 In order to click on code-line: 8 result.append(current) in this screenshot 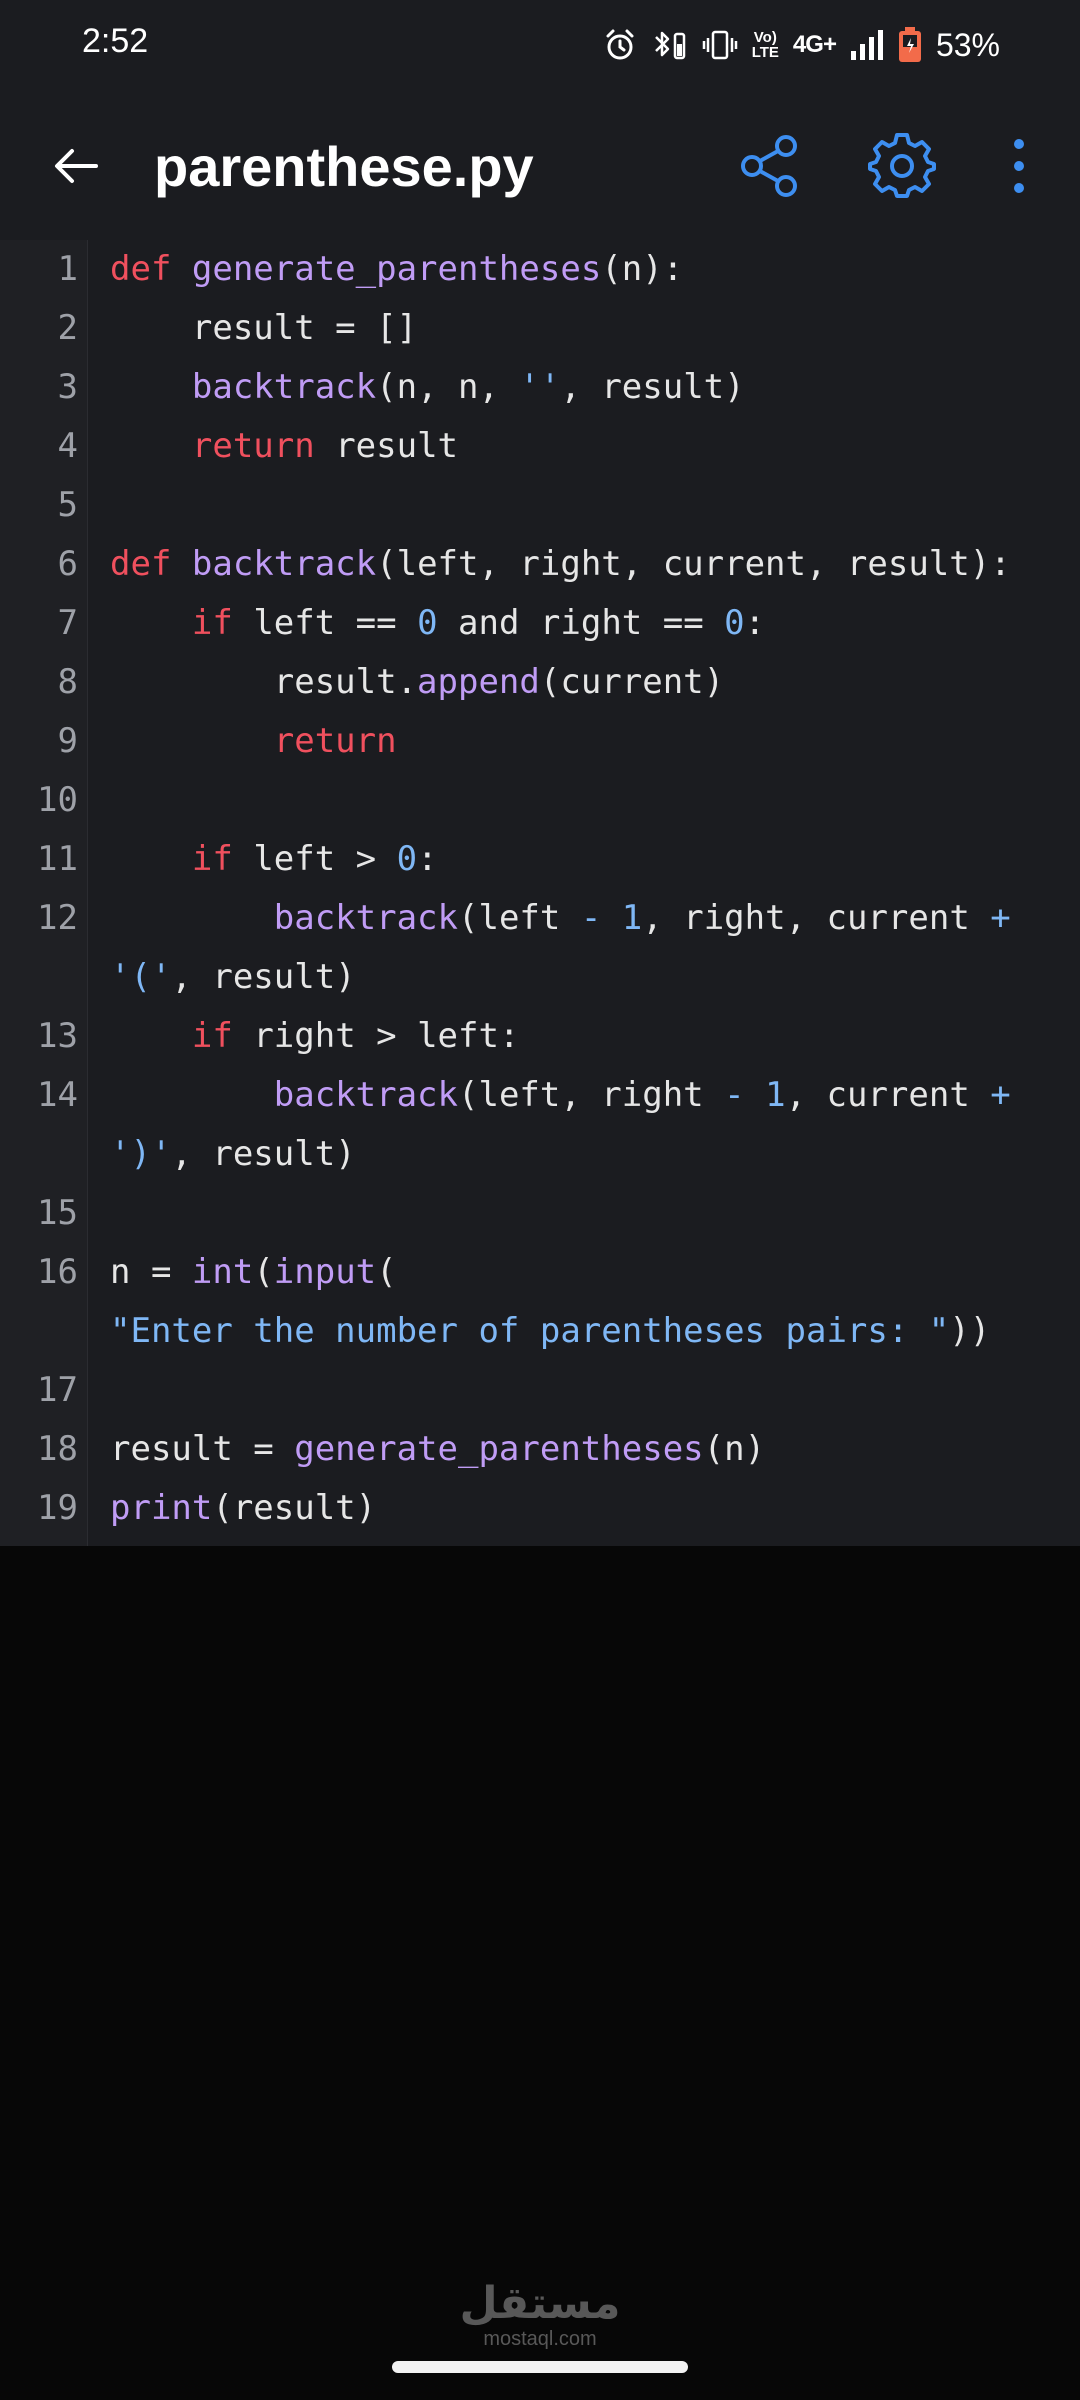, I will do `click(540, 682)`.